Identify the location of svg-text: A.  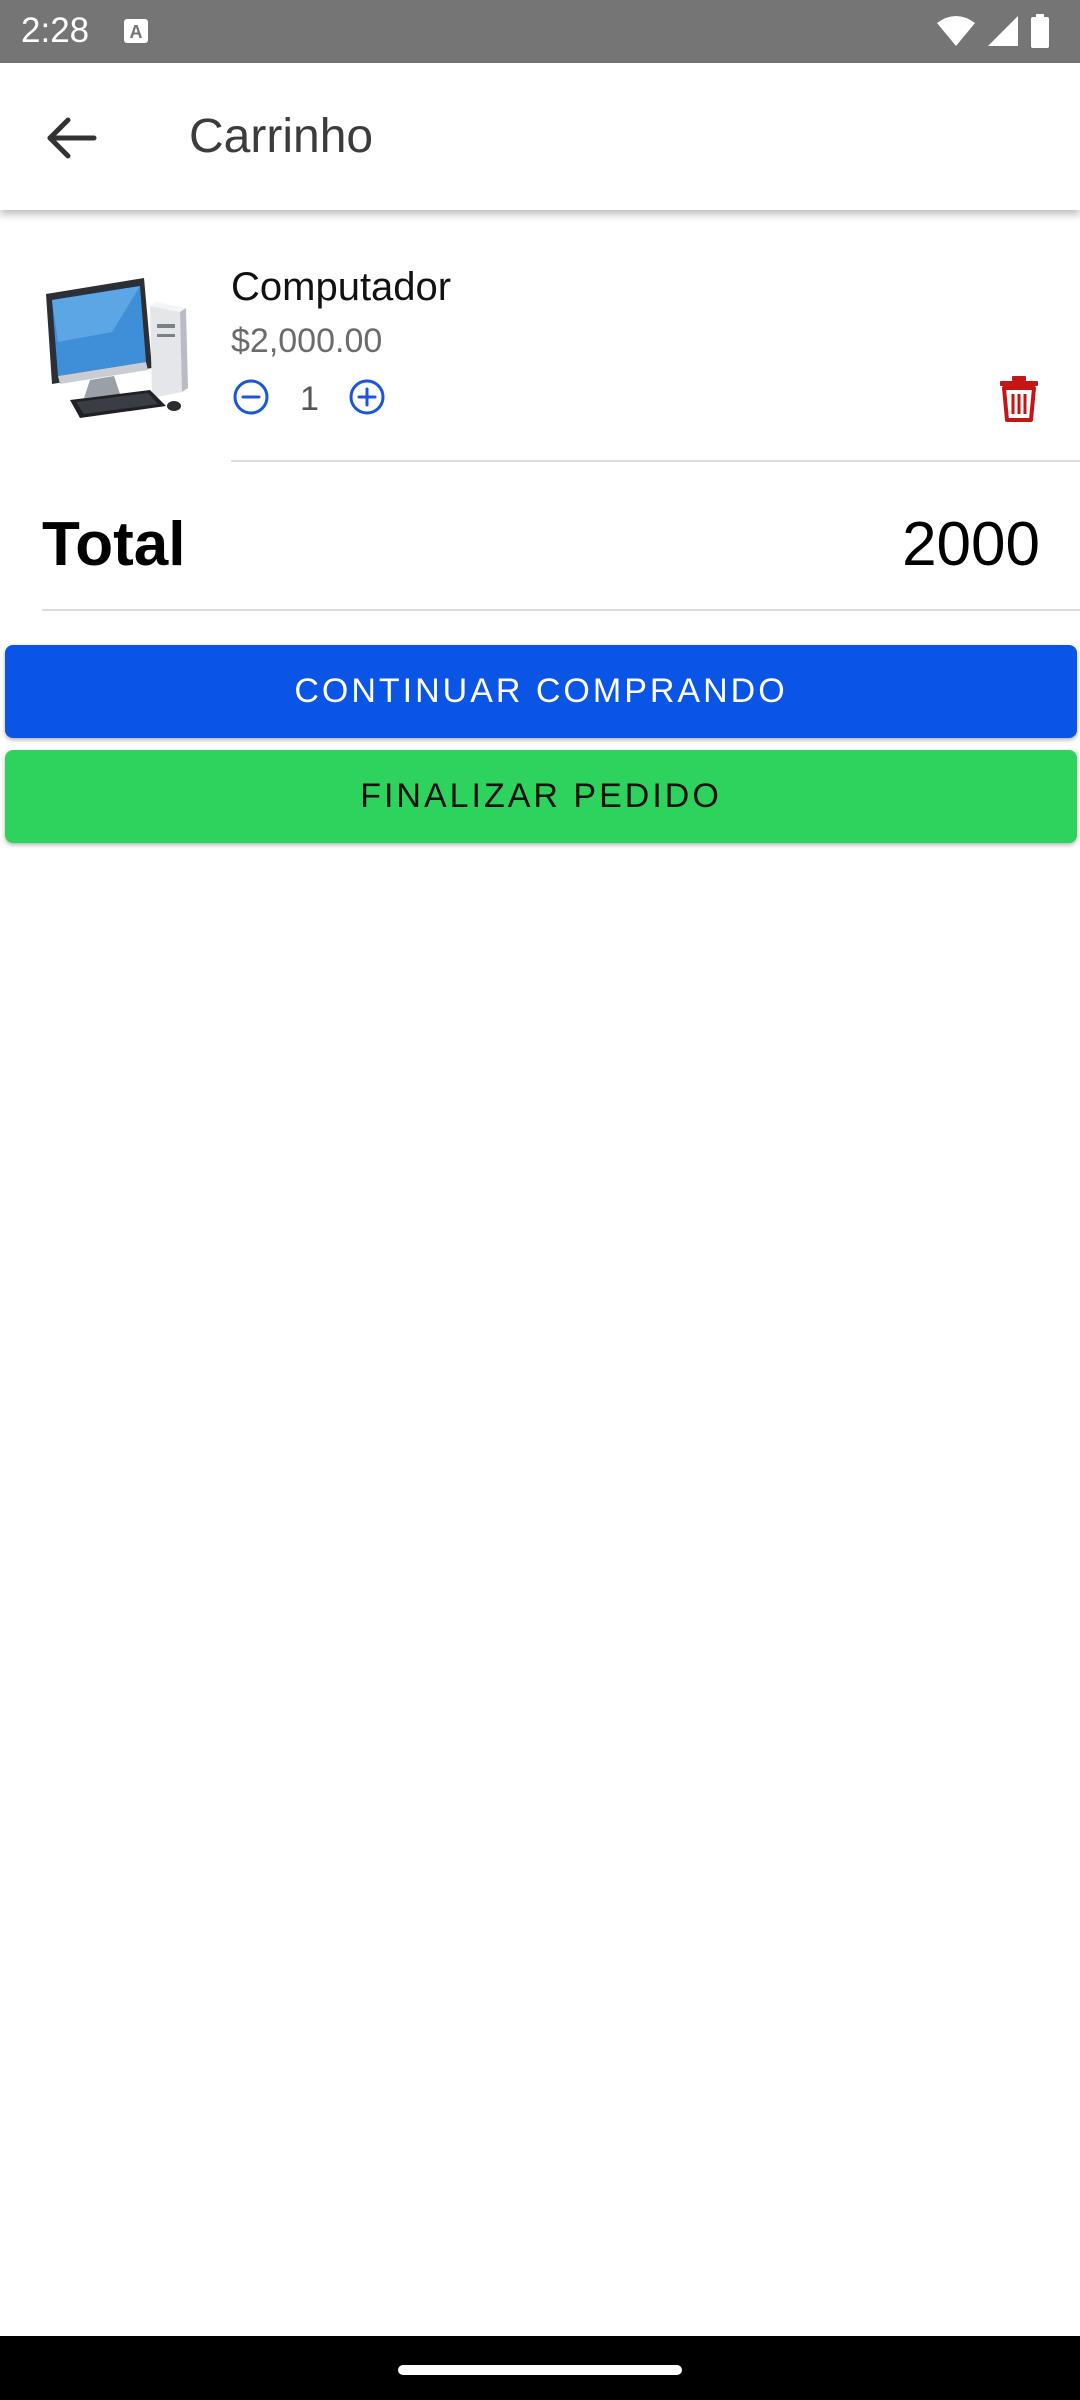
(136, 32).